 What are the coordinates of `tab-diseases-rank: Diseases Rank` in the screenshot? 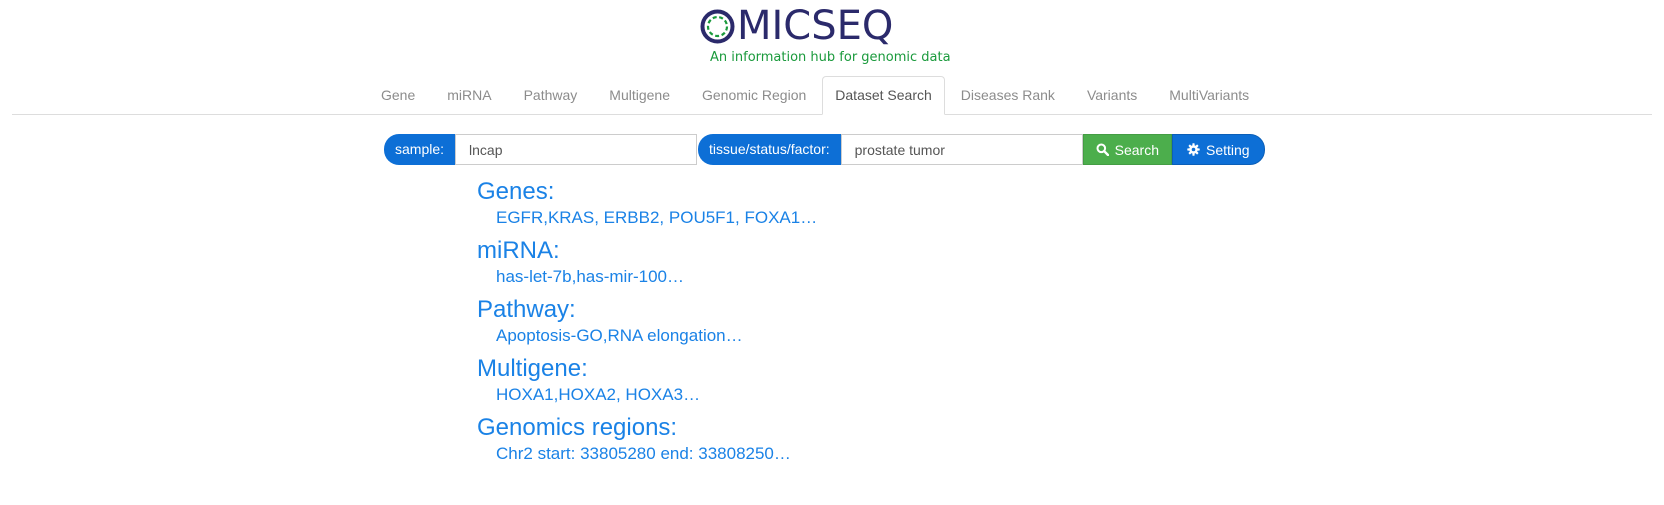 It's located at (1008, 95).